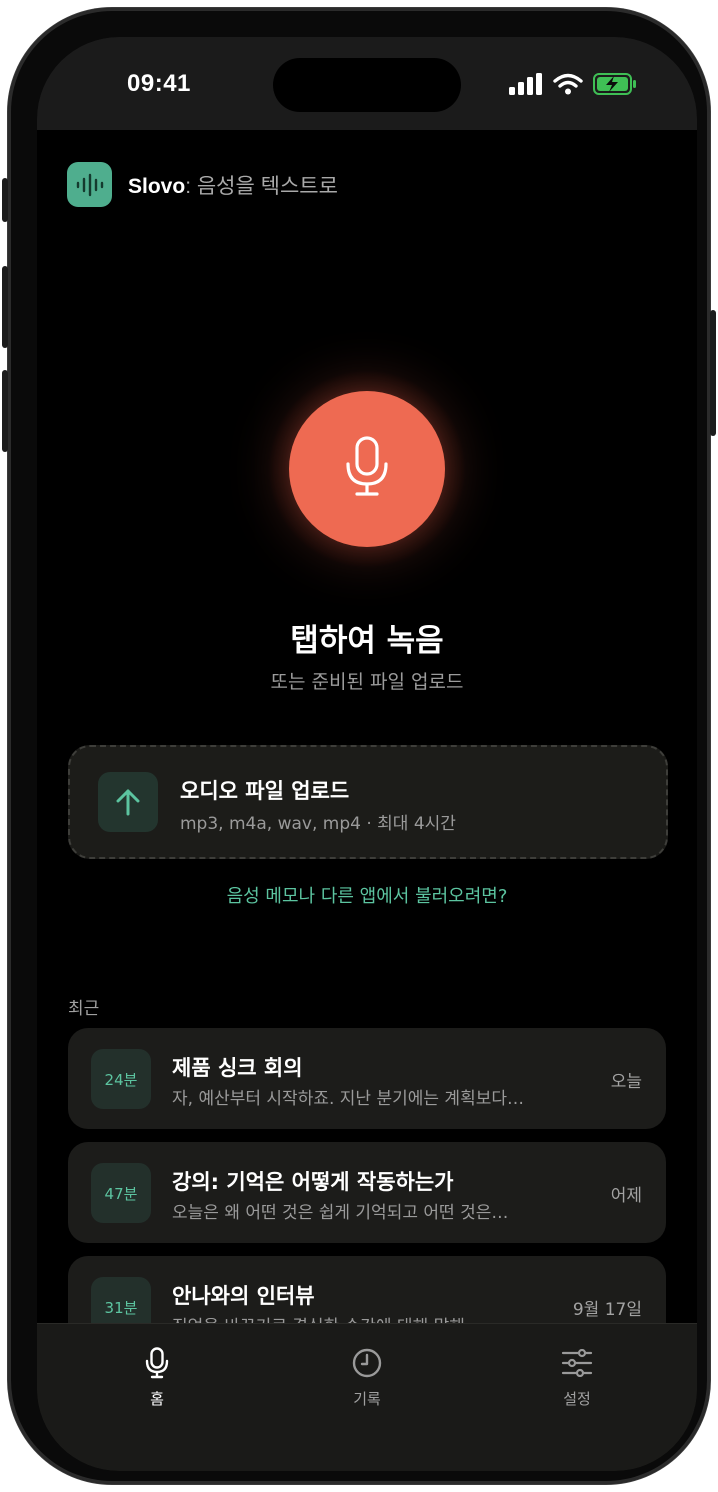 Image resolution: width=718 pixels, height=1492 pixels. I want to click on battery-charging-icon, so click(615, 86).